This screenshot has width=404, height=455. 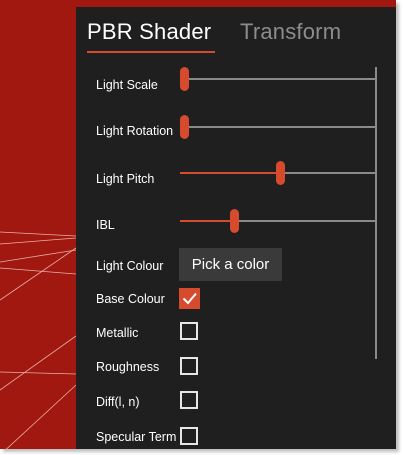 What do you see at coordinates (130, 266) in the screenshot?
I see `light-colour-label: Light Colour` at bounding box center [130, 266].